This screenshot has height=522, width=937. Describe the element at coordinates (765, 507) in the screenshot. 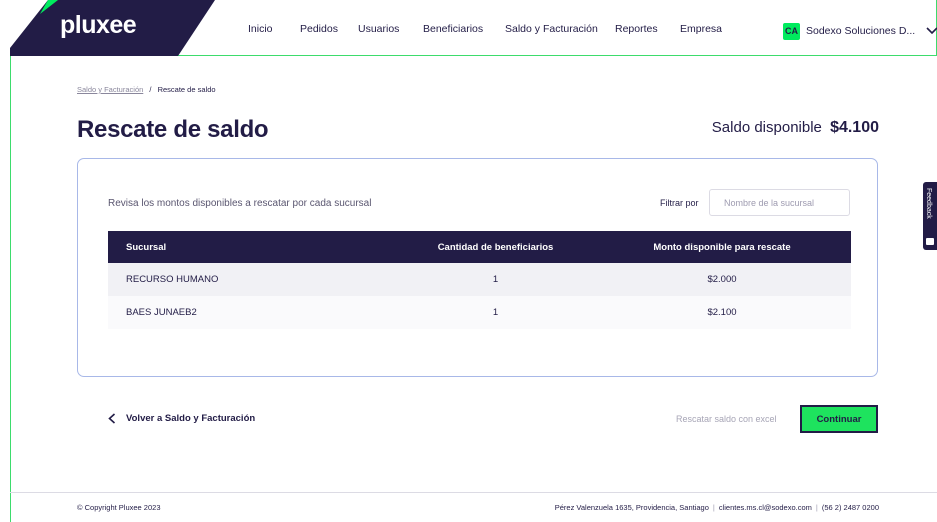

I see `footer-email: clientes.ms.cl@sodexo.com` at that location.